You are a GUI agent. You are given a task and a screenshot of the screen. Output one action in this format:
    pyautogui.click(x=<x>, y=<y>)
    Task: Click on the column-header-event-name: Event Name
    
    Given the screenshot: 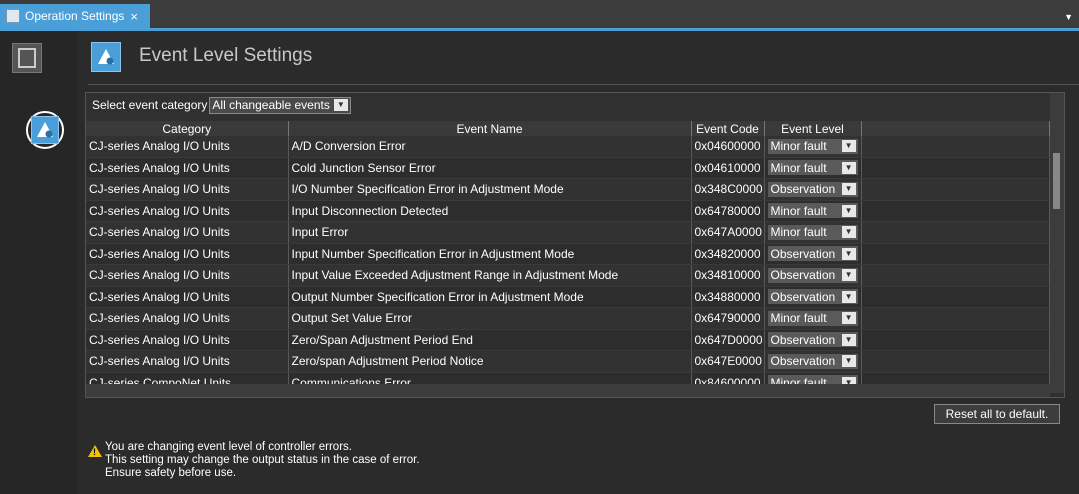 What is the action you would take?
    pyautogui.click(x=490, y=128)
    